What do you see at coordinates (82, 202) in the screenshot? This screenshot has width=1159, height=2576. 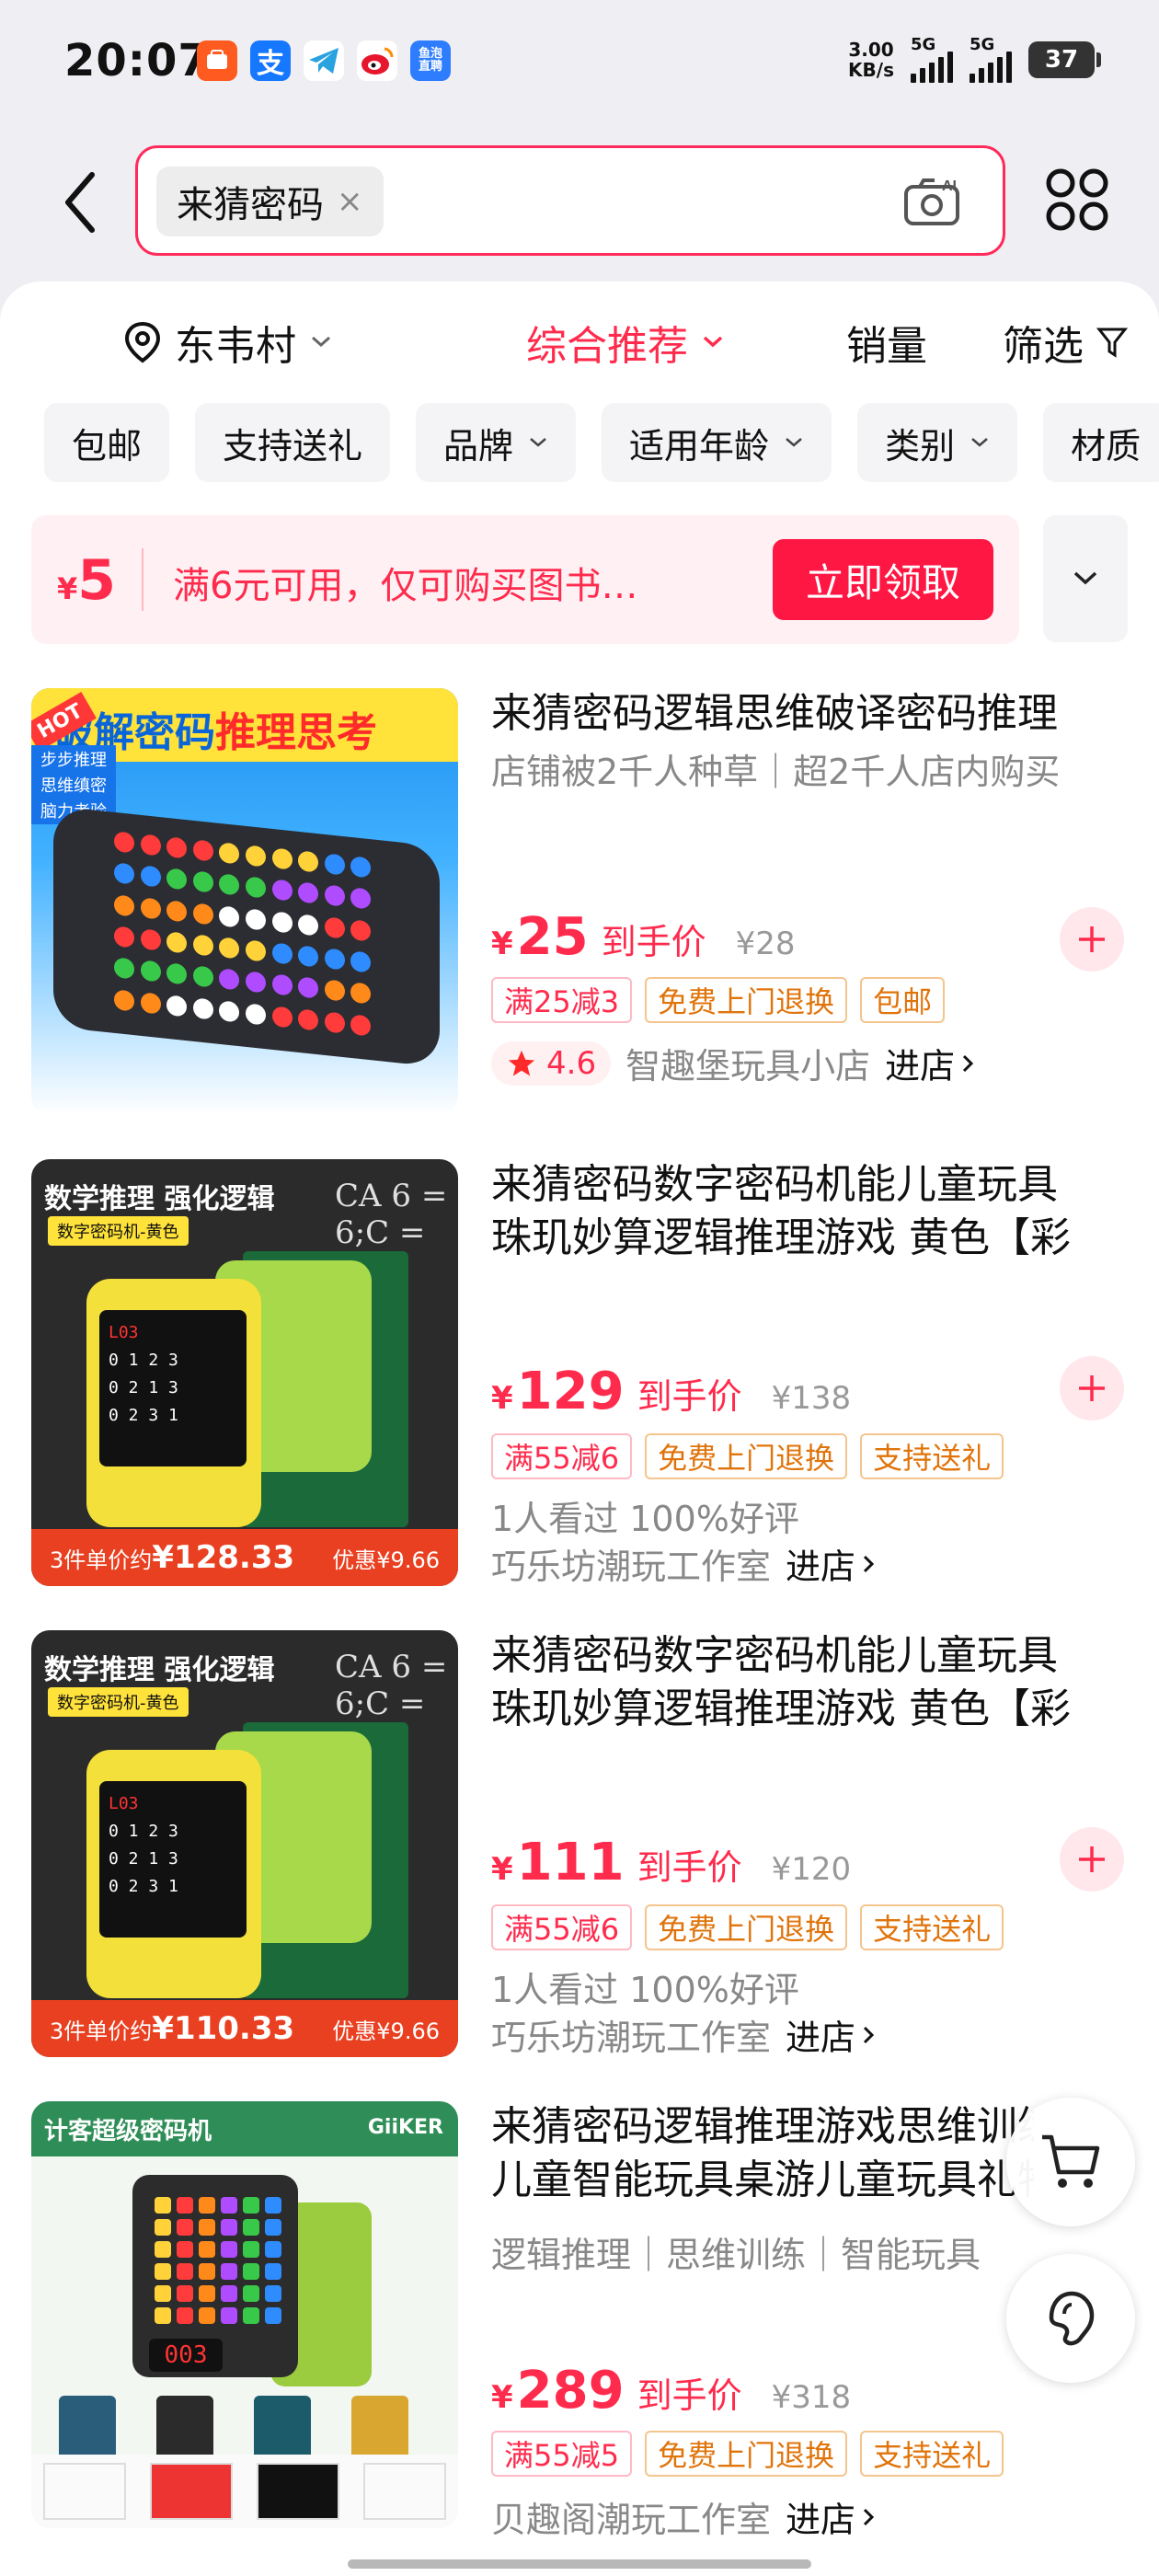 I see `back-icon` at bounding box center [82, 202].